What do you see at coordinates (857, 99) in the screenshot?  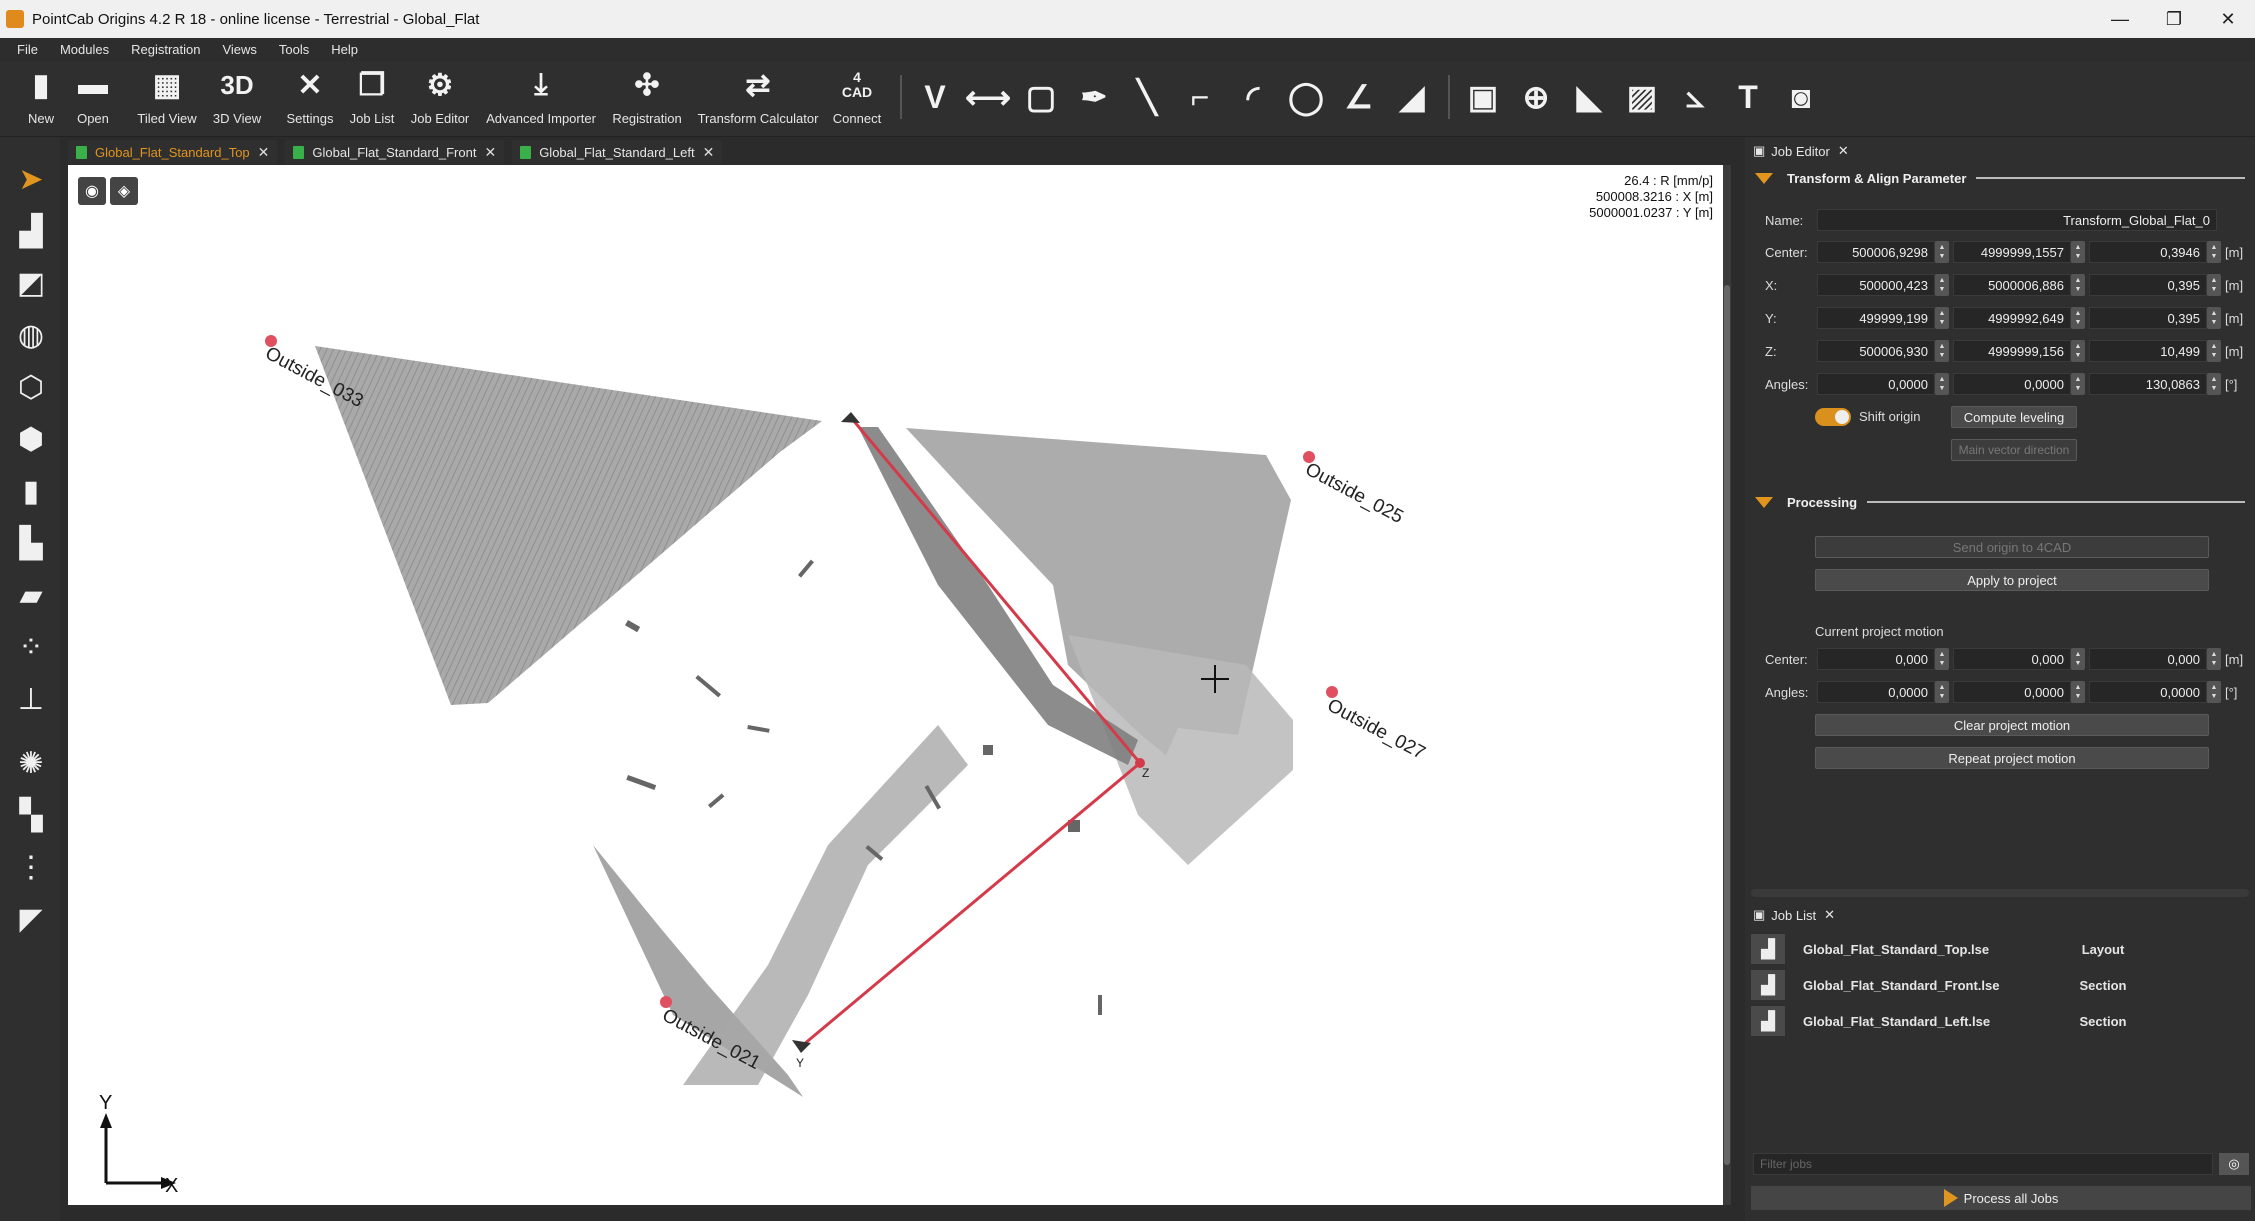 I see `connect-4cad-button: 4 CAD Connect` at bounding box center [857, 99].